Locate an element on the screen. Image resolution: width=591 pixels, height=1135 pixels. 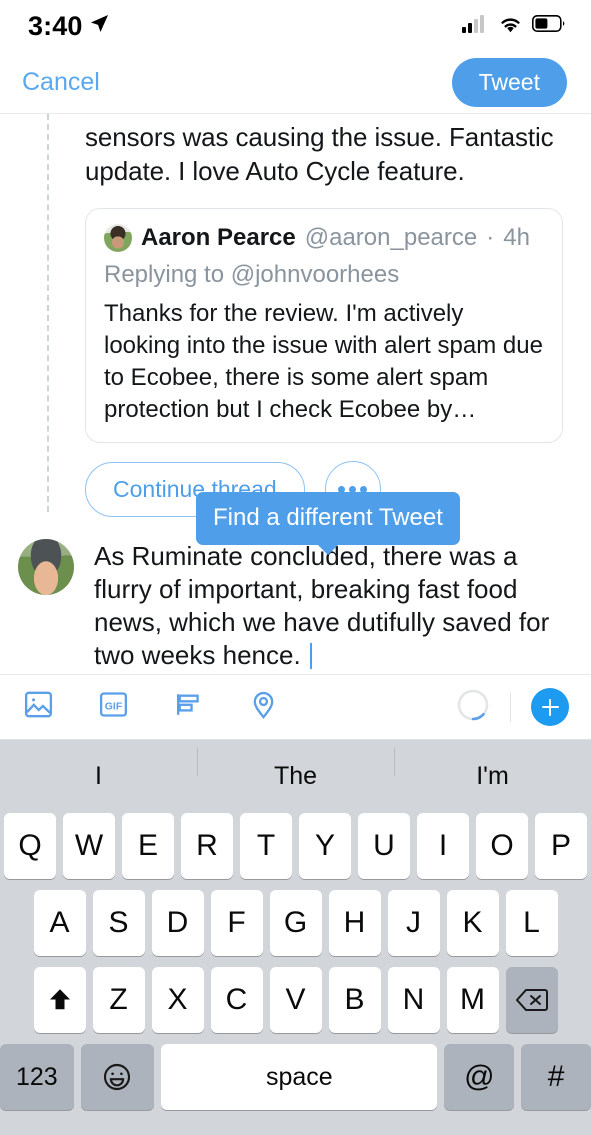
nav-bar: Cancel Tweet is located at coordinates (295, 83).